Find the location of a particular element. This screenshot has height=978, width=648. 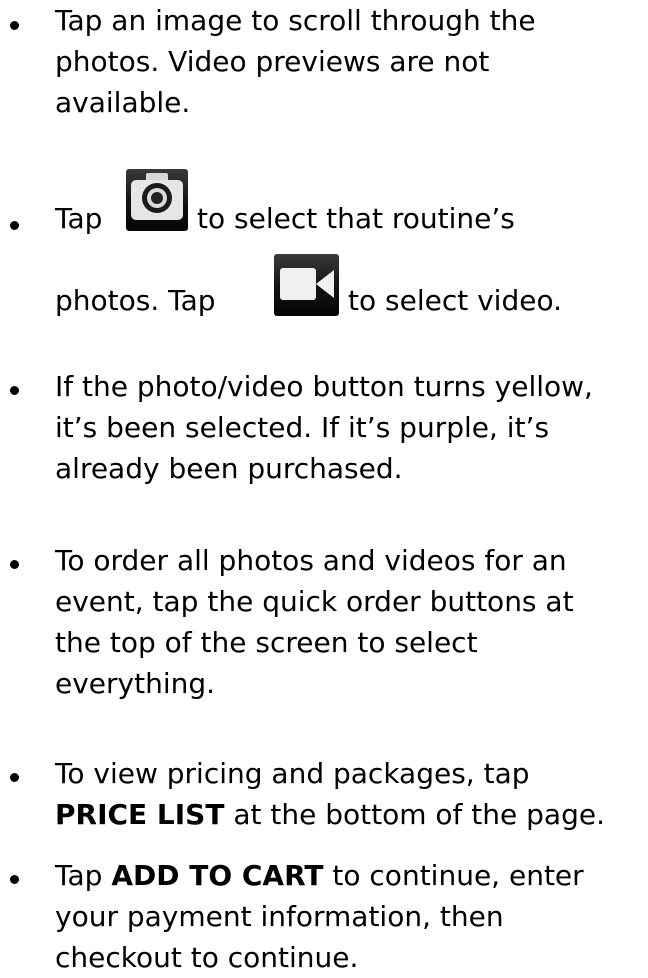

price-list-label: PRICE LIST is located at coordinates (140, 814).